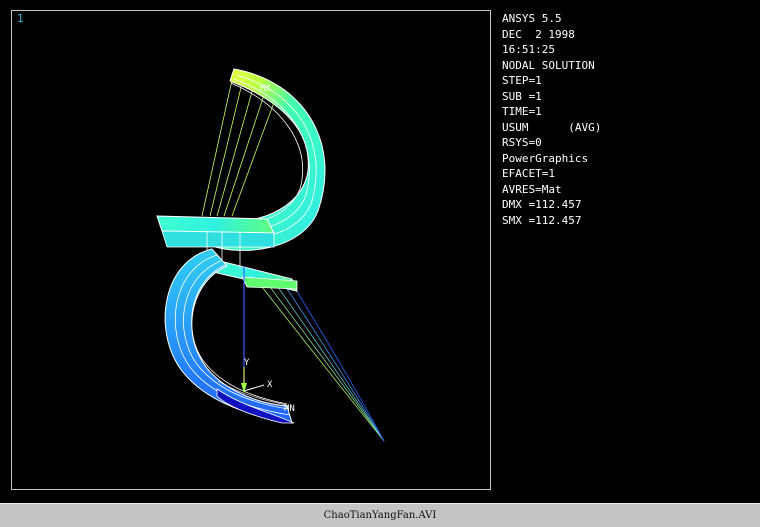  What do you see at coordinates (542, 220) in the screenshot?
I see `legend-line: SMX =112.457` at bounding box center [542, 220].